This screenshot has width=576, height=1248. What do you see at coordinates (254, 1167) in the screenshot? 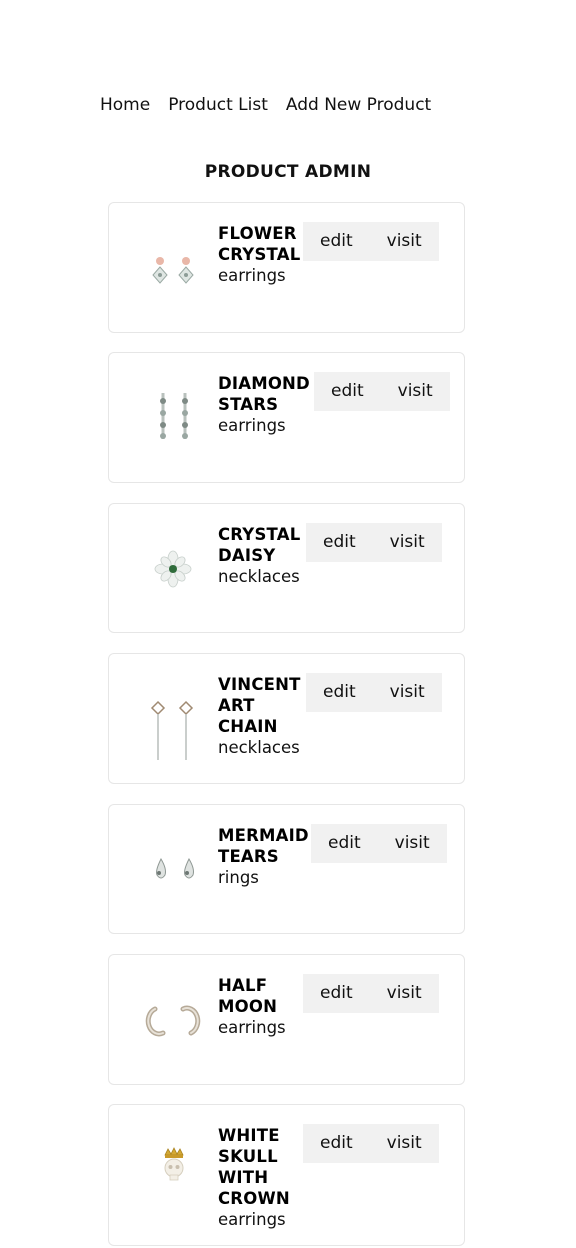
I see `product-name: WHITE SKULL WITH CROWN` at bounding box center [254, 1167].